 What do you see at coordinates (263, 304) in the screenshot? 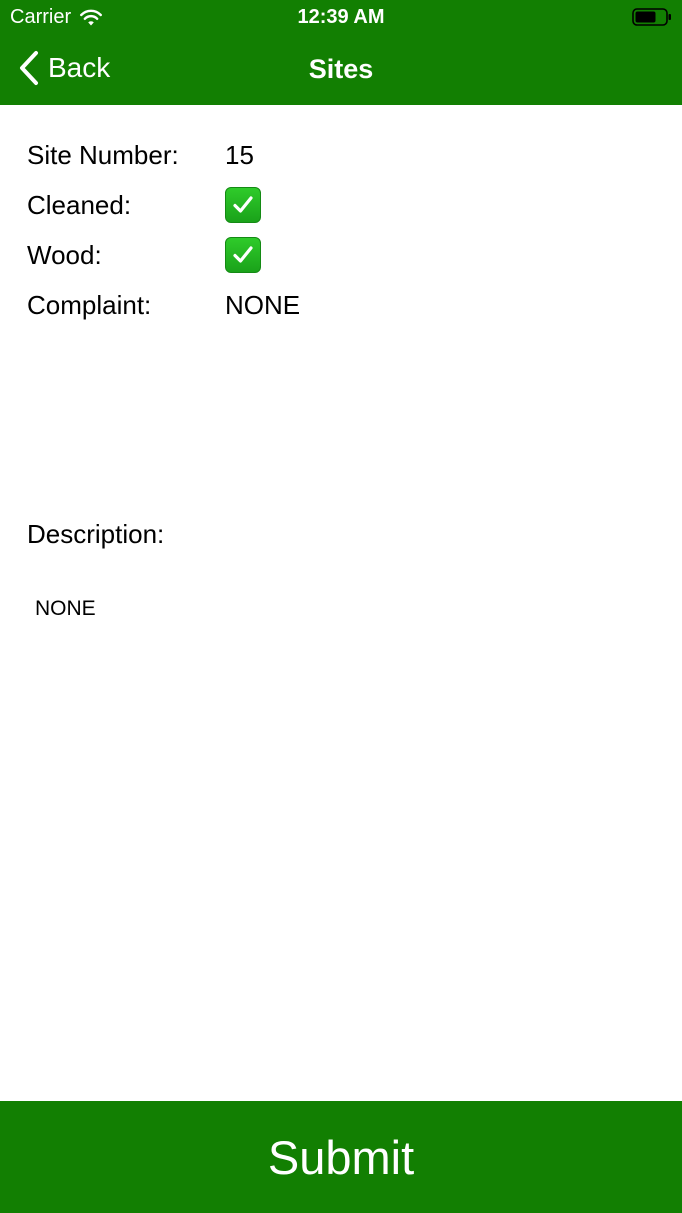
I see `complaint-value: NONE` at bounding box center [263, 304].